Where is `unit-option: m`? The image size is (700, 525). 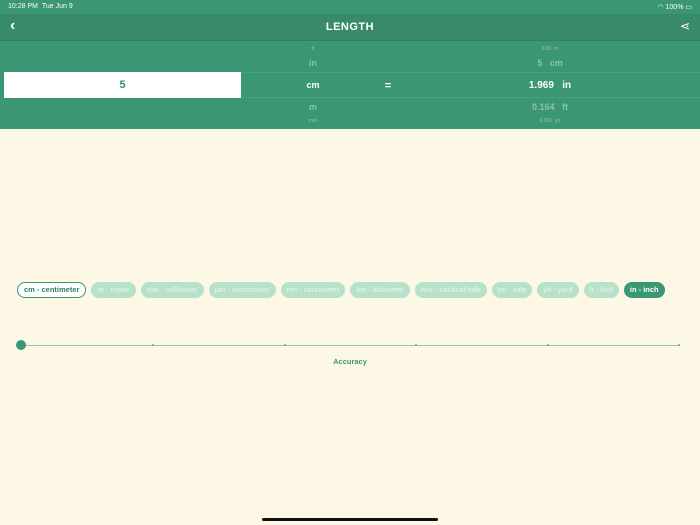 unit-option: m is located at coordinates (313, 107).